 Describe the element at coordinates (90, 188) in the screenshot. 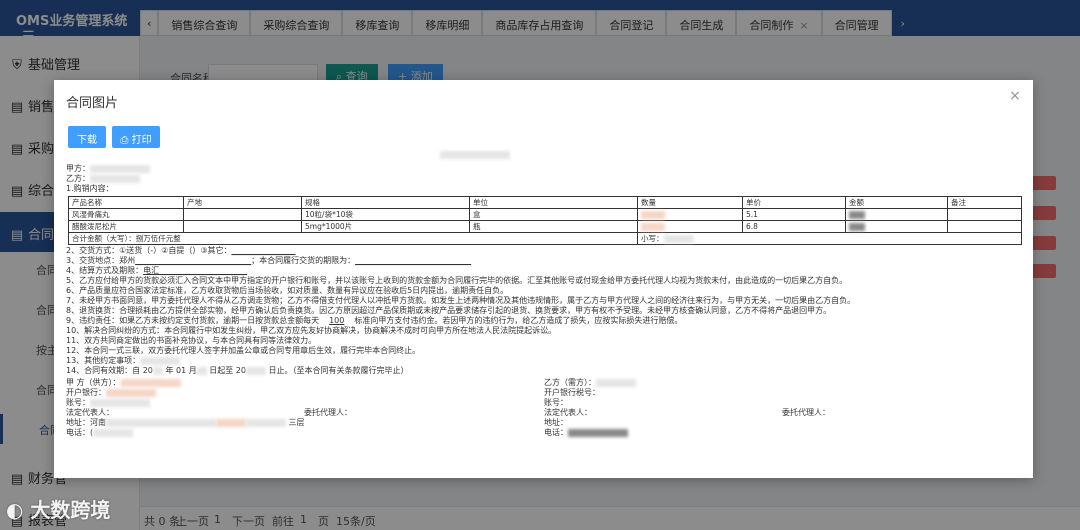

I see `section-1: 1.购销内容：` at that location.